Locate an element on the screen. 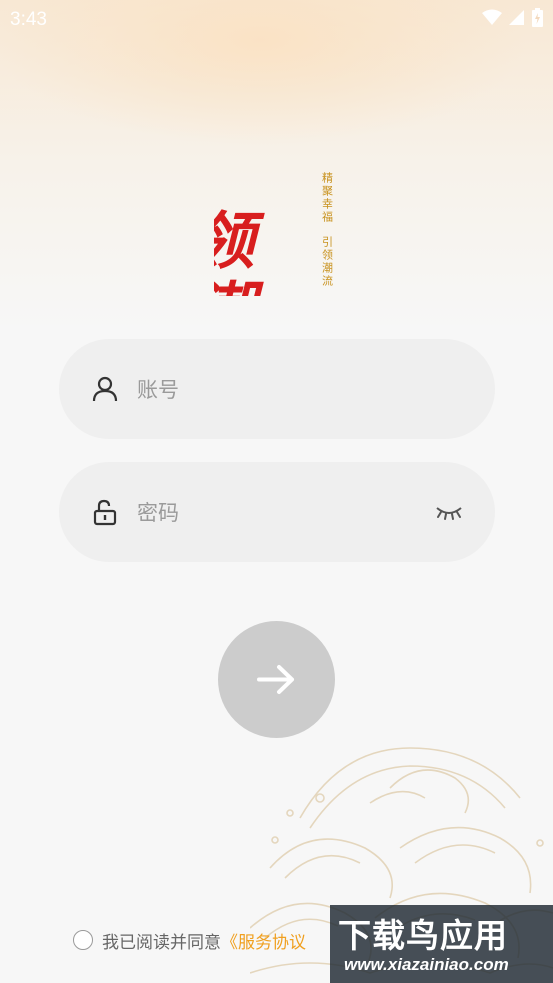  login-submit-button is located at coordinates (276, 679).